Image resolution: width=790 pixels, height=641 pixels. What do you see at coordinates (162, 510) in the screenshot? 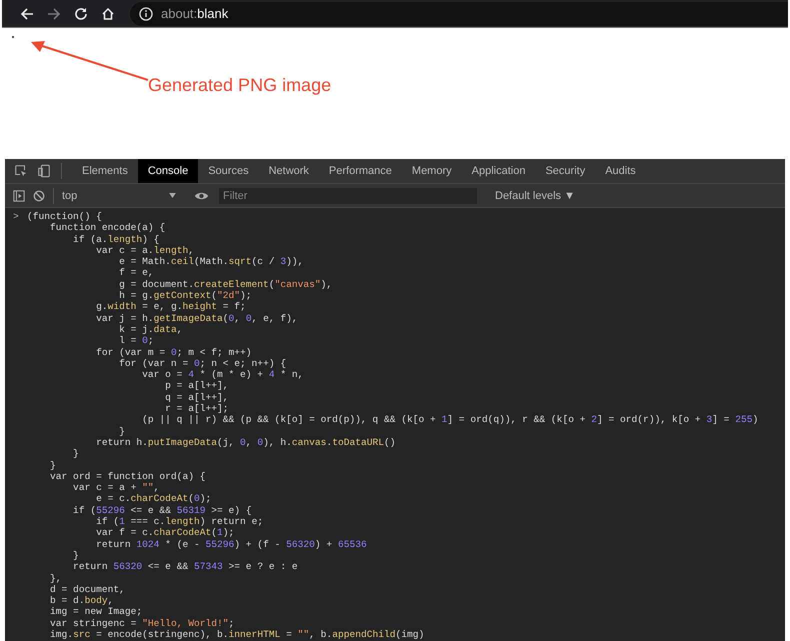
I see `code-line: if (55296 <= e && 56319 >= e) {` at bounding box center [162, 510].